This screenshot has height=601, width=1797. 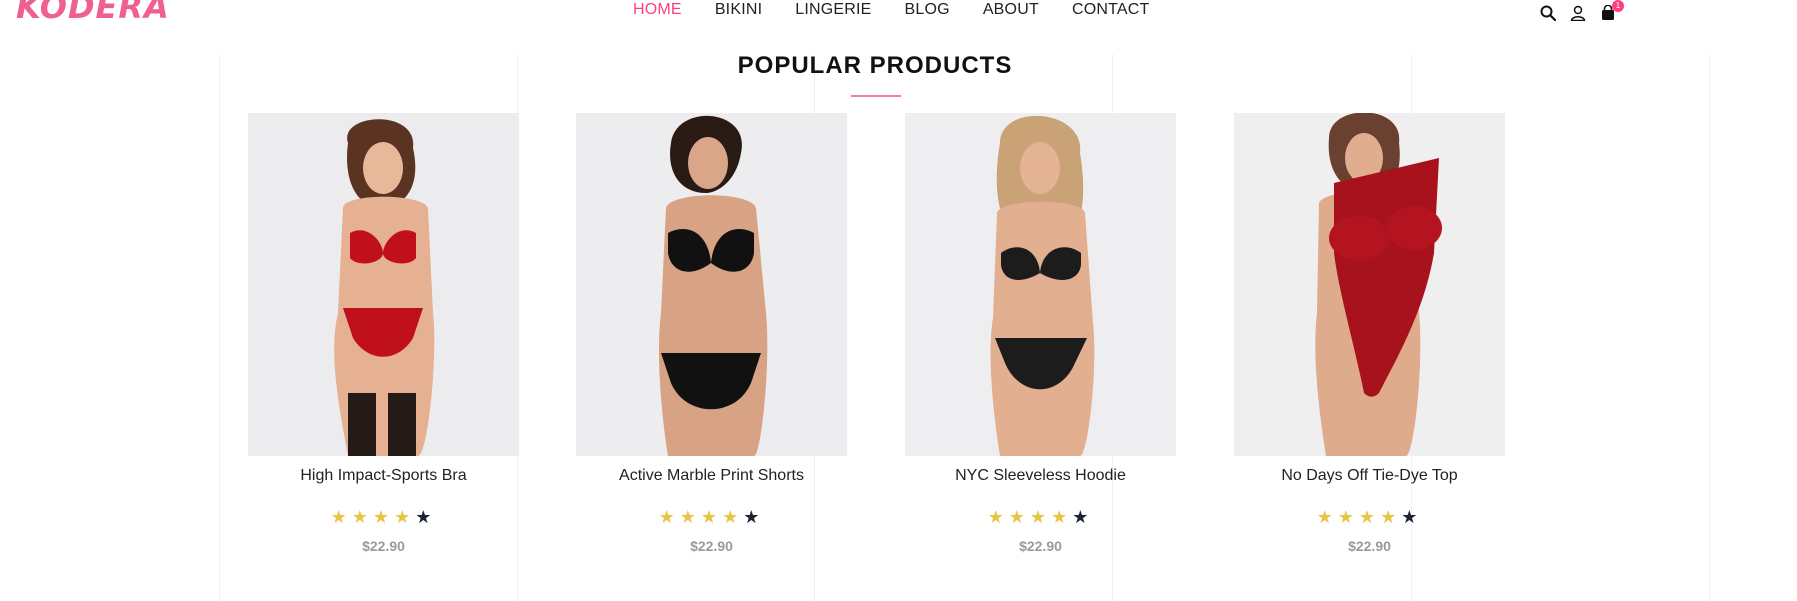 I want to click on product-card: No Days Off Tie-Dye Top ★★★★★ $22.90, so click(x=1369, y=333).